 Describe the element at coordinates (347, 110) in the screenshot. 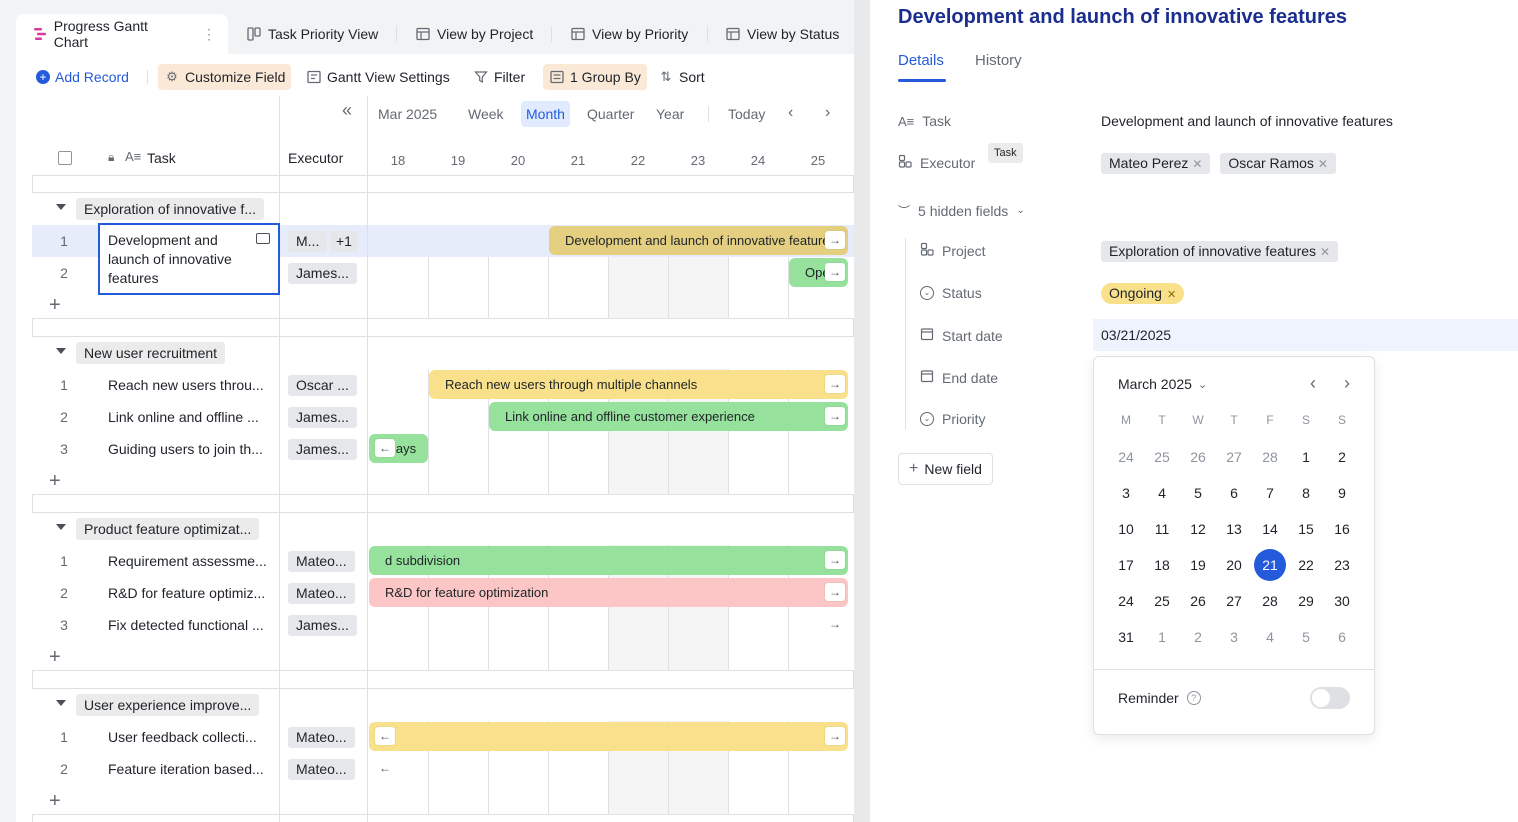

I see `collapse-icon: «` at that location.